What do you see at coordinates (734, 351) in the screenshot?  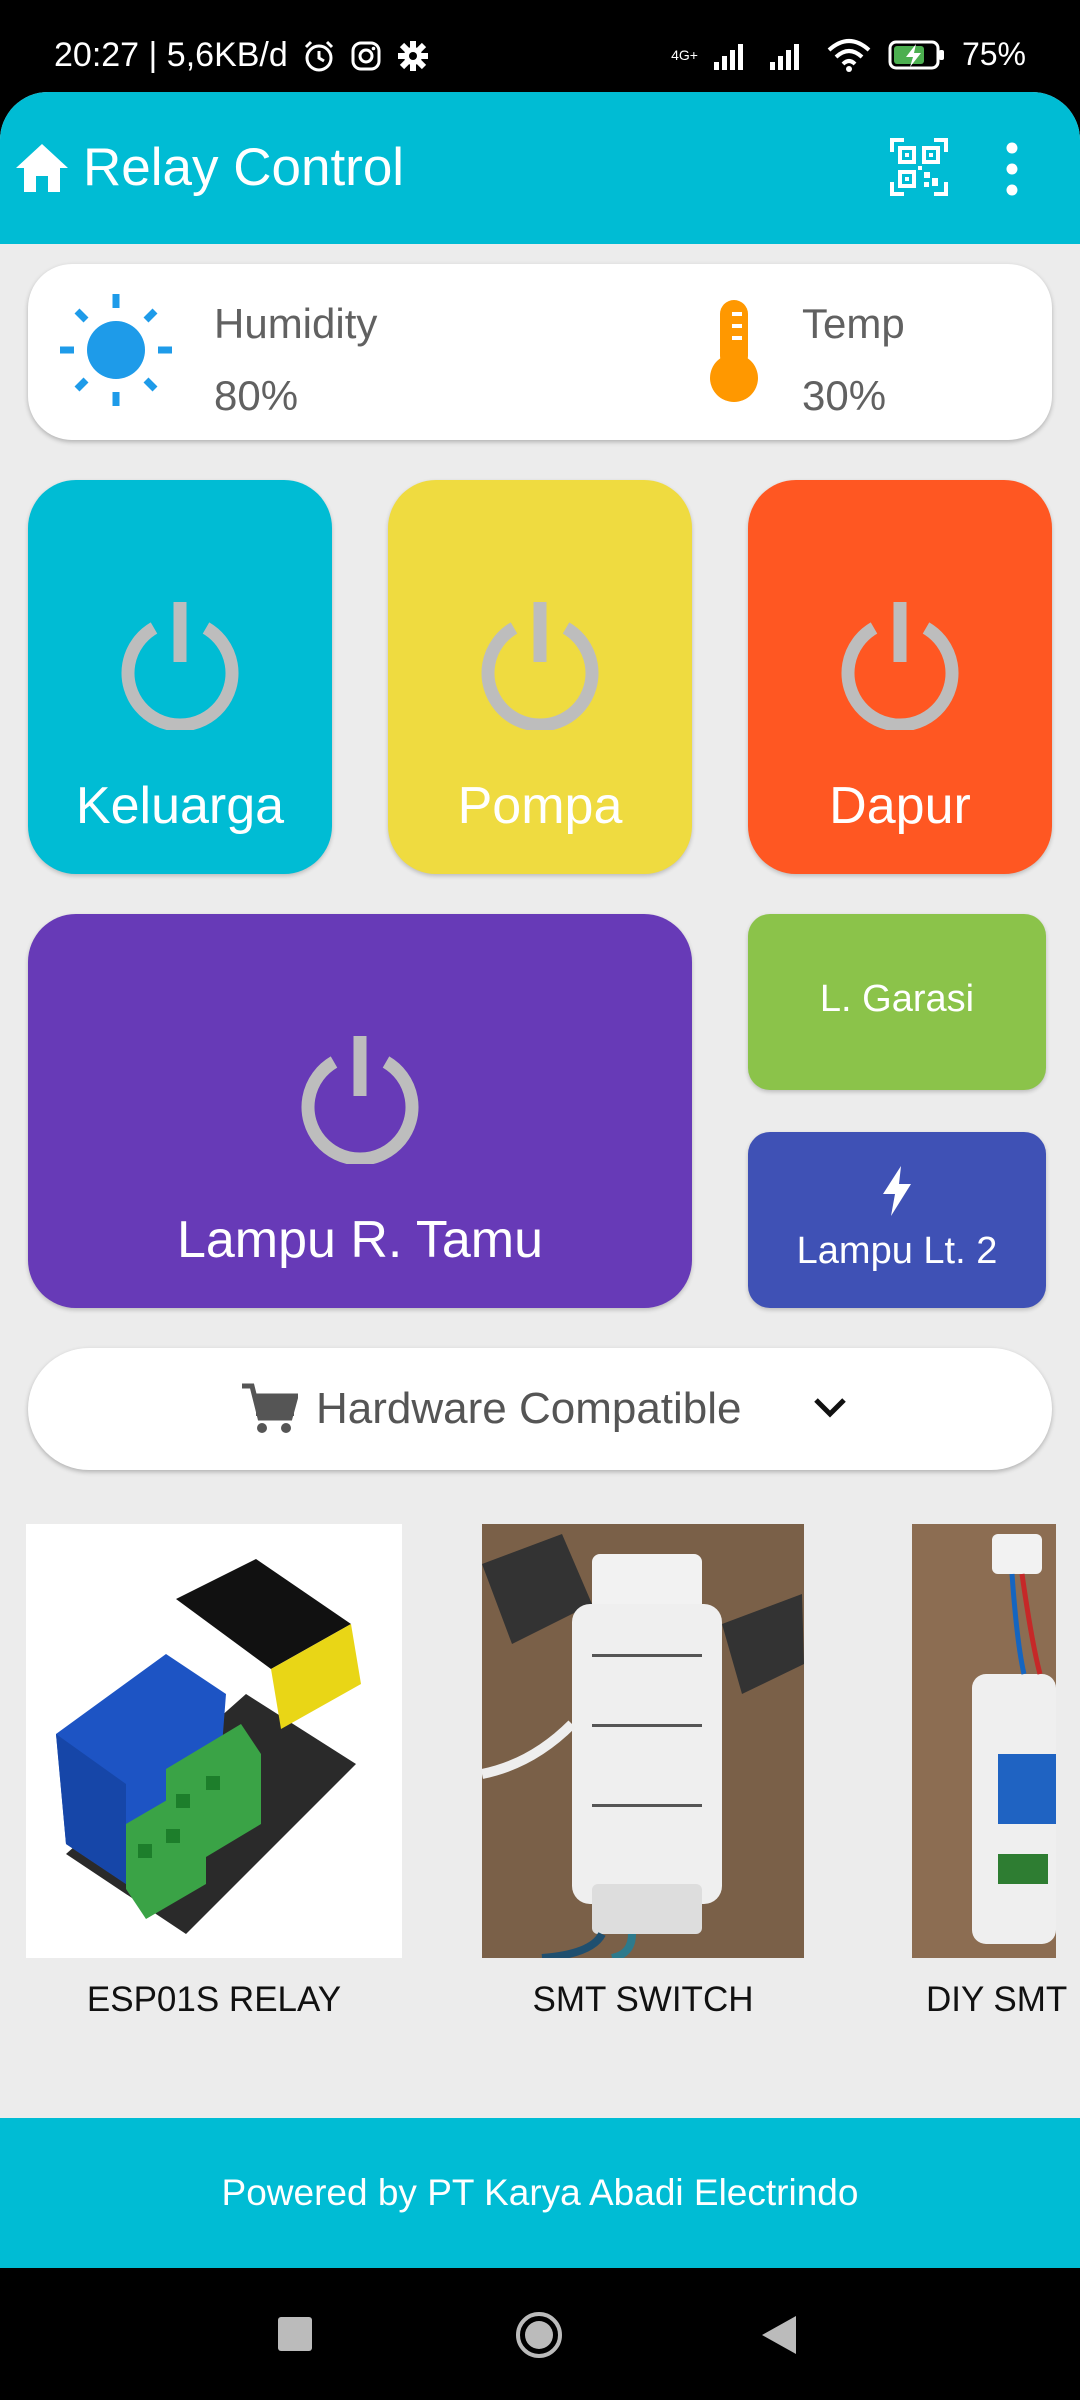 I see `thermometer-icon` at bounding box center [734, 351].